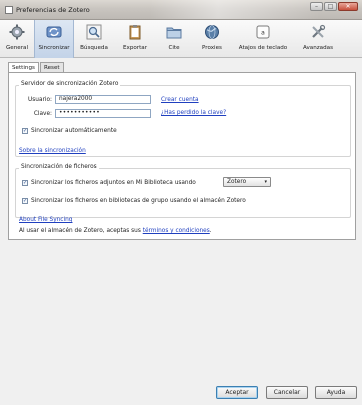  Describe the element at coordinates (176, 231) in the screenshot. I see `terms-link: términos y condiciones` at that location.